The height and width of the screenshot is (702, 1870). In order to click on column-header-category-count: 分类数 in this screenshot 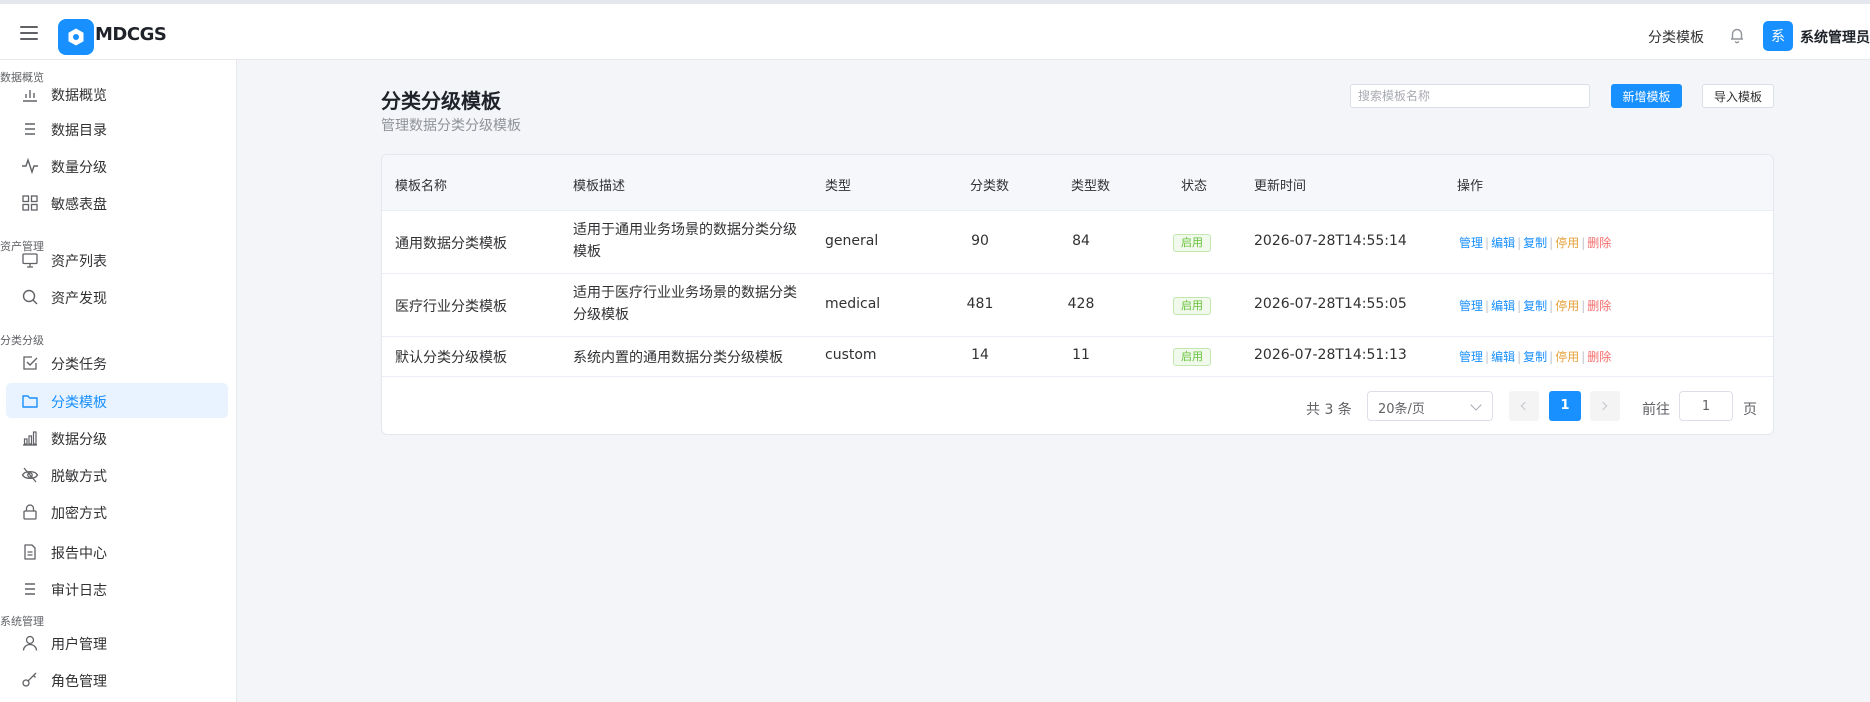, I will do `click(990, 186)`.